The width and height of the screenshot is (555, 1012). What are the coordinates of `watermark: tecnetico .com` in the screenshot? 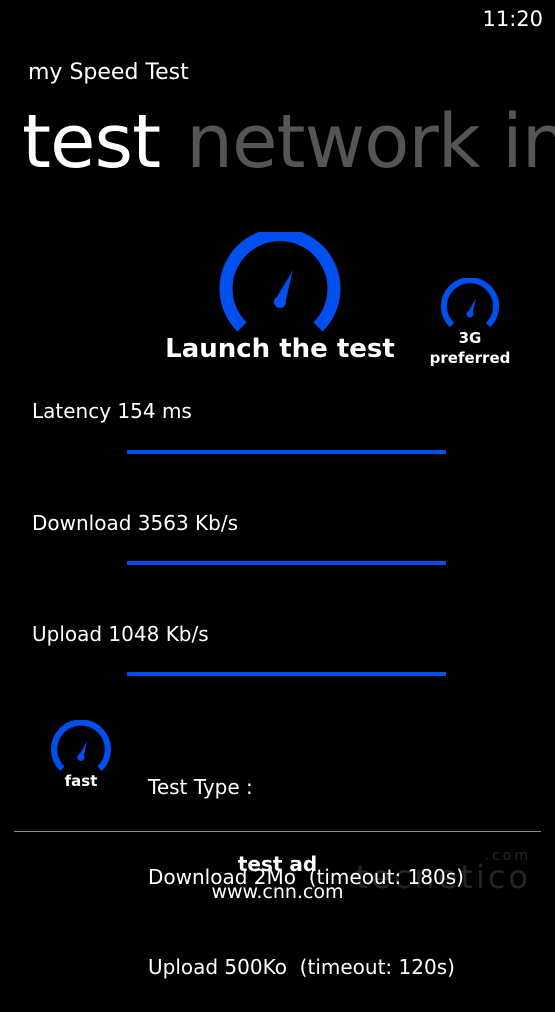 It's located at (443, 872).